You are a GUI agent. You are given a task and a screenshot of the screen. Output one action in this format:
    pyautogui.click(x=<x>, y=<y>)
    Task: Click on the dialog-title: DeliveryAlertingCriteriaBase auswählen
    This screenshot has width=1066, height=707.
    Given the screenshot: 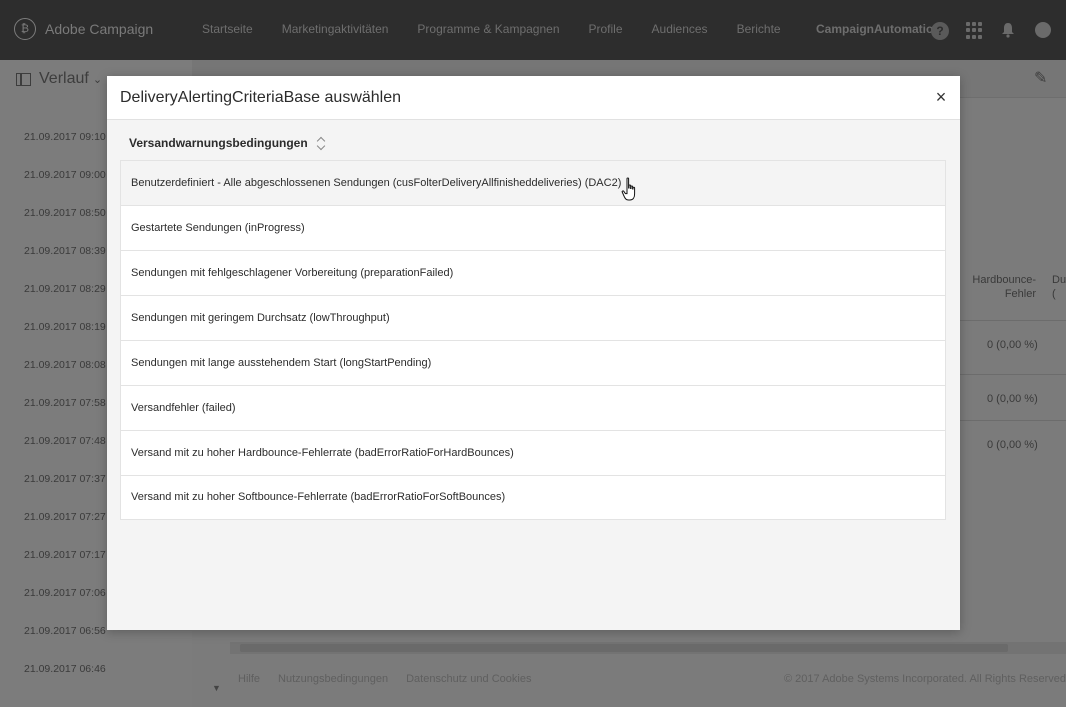 What is the action you would take?
    pyautogui.click(x=261, y=97)
    